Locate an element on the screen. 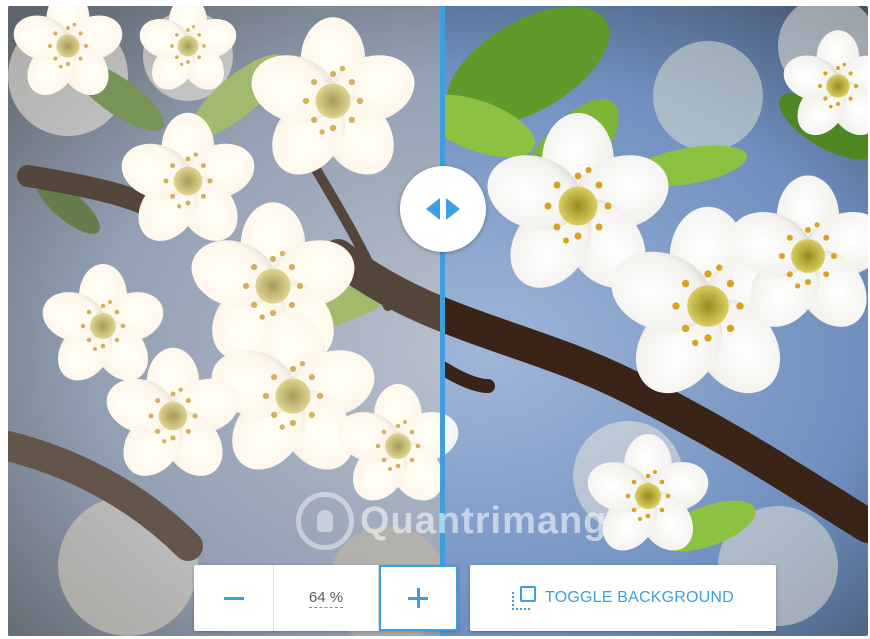 Image resolution: width=870 pixels, height=639 pixels. plus-icon is located at coordinates (418, 598).